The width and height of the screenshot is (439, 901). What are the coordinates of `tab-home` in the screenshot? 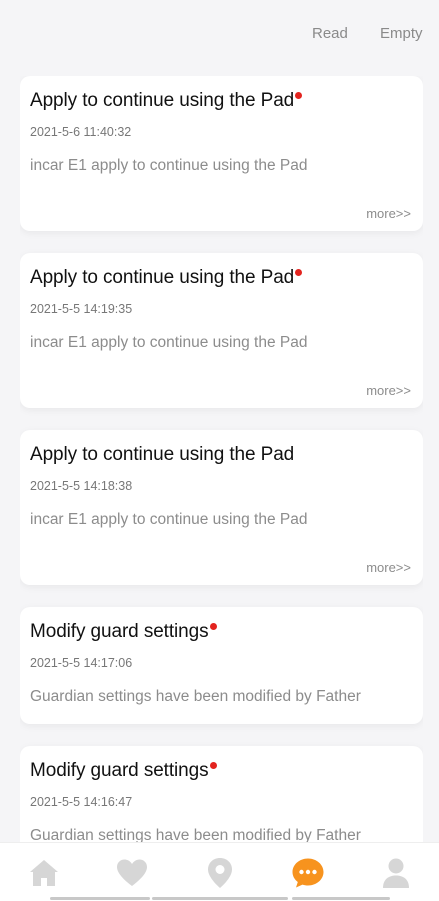 It's located at (44, 873).